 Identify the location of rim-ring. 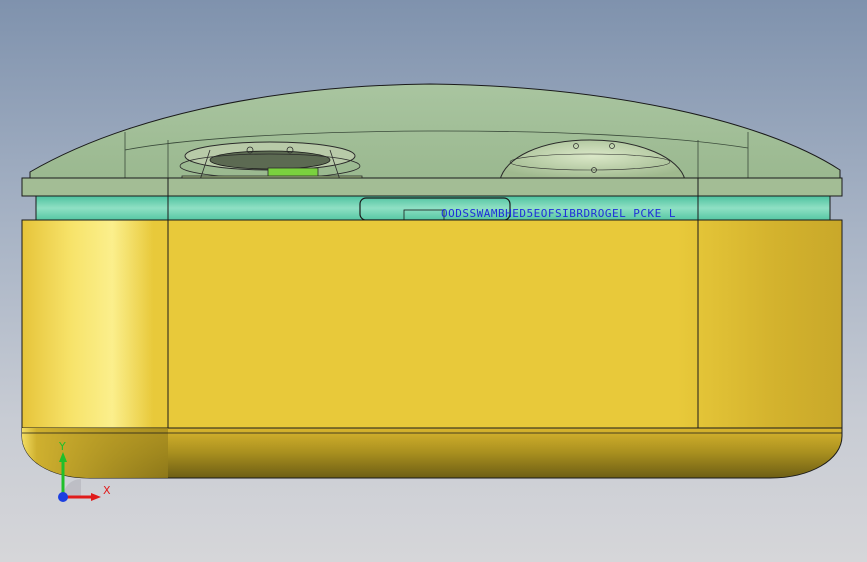
(433, 208).